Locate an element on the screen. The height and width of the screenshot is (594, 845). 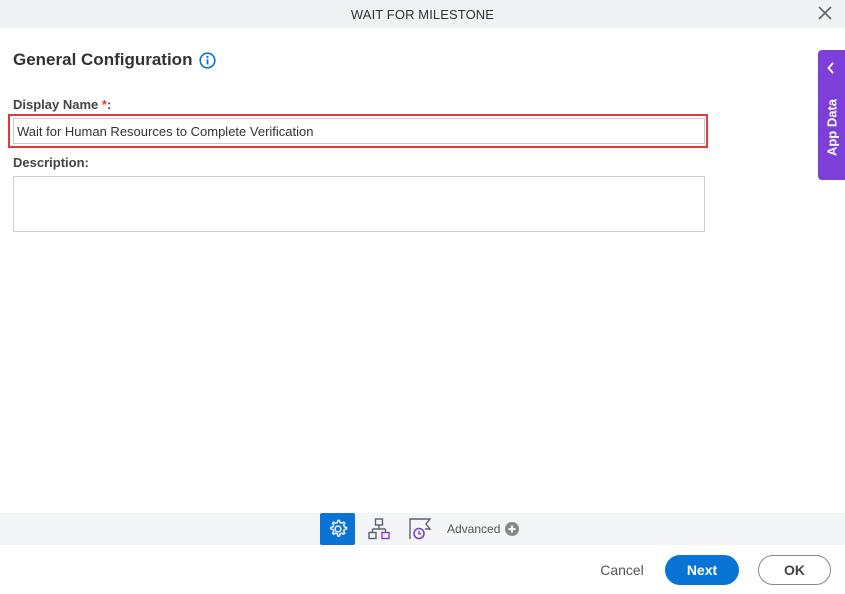
display-name-label: Display Name *: is located at coordinates (62, 104).